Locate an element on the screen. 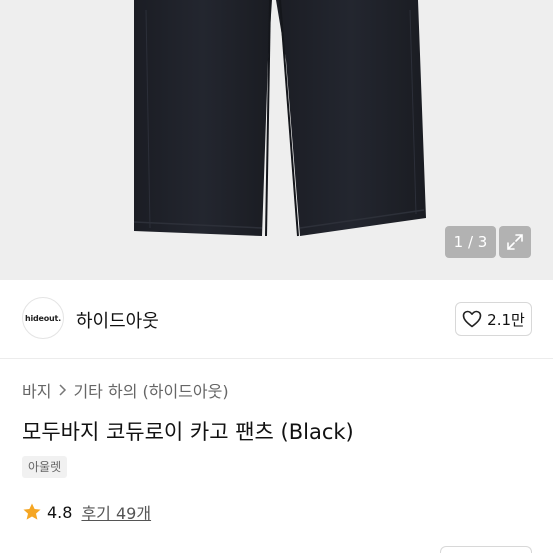  breadcrumb-subcategory: 기타 하의 (하이드아웃) is located at coordinates (150, 390).